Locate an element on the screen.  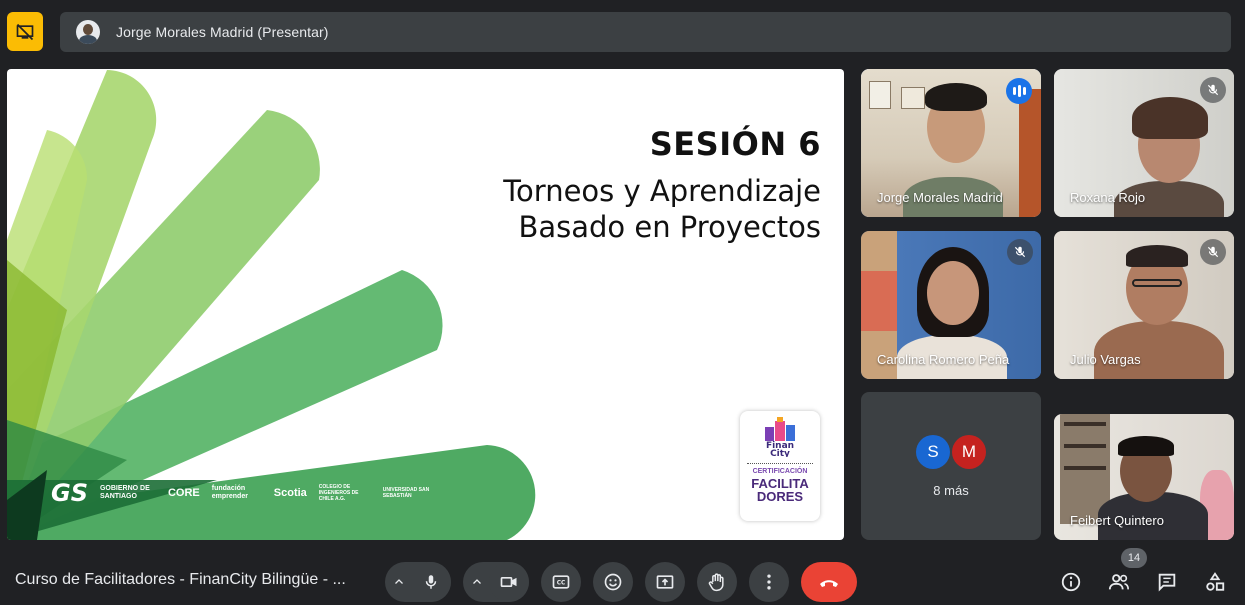
closed-captions-icon: CC is located at coordinates (561, 582).